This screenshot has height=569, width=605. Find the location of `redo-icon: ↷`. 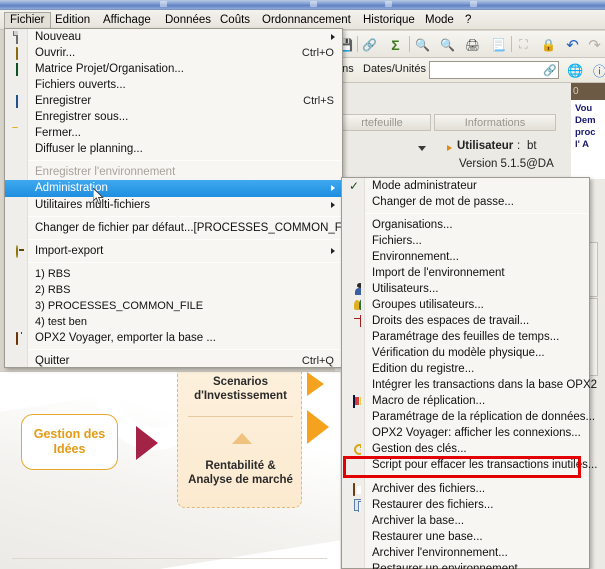

redo-icon: ↷ is located at coordinates (594, 45).